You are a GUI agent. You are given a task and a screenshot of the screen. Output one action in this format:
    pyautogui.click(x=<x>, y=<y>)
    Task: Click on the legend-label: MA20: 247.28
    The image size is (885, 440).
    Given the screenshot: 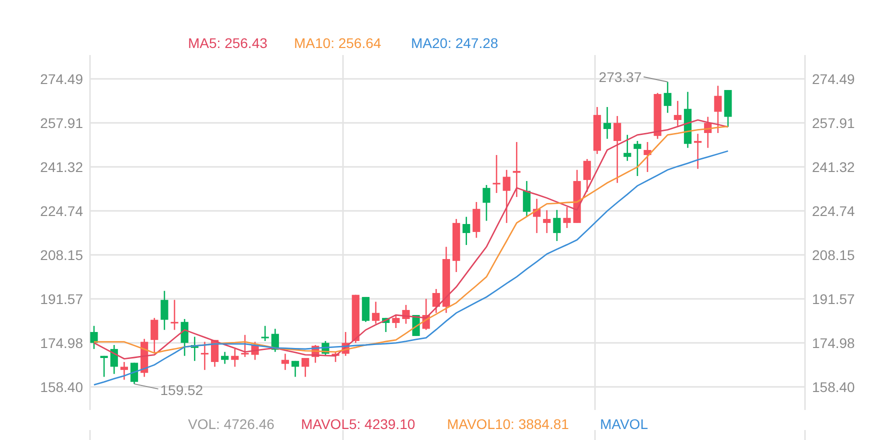 What is the action you would take?
    pyautogui.click(x=454, y=43)
    